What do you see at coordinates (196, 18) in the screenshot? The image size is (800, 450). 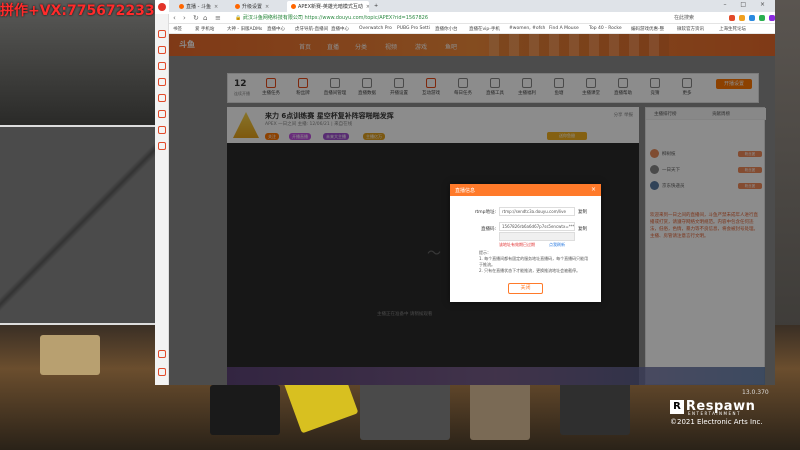 I see `refresh-icon: ↻` at bounding box center [196, 18].